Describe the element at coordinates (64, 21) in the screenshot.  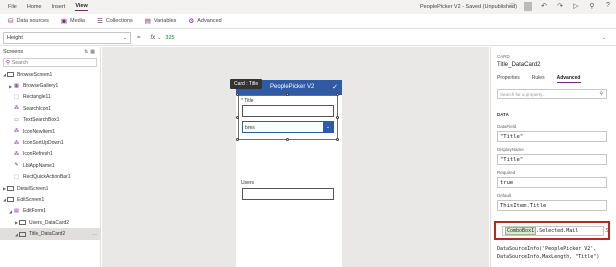
I see `media-icon: ▣` at that location.